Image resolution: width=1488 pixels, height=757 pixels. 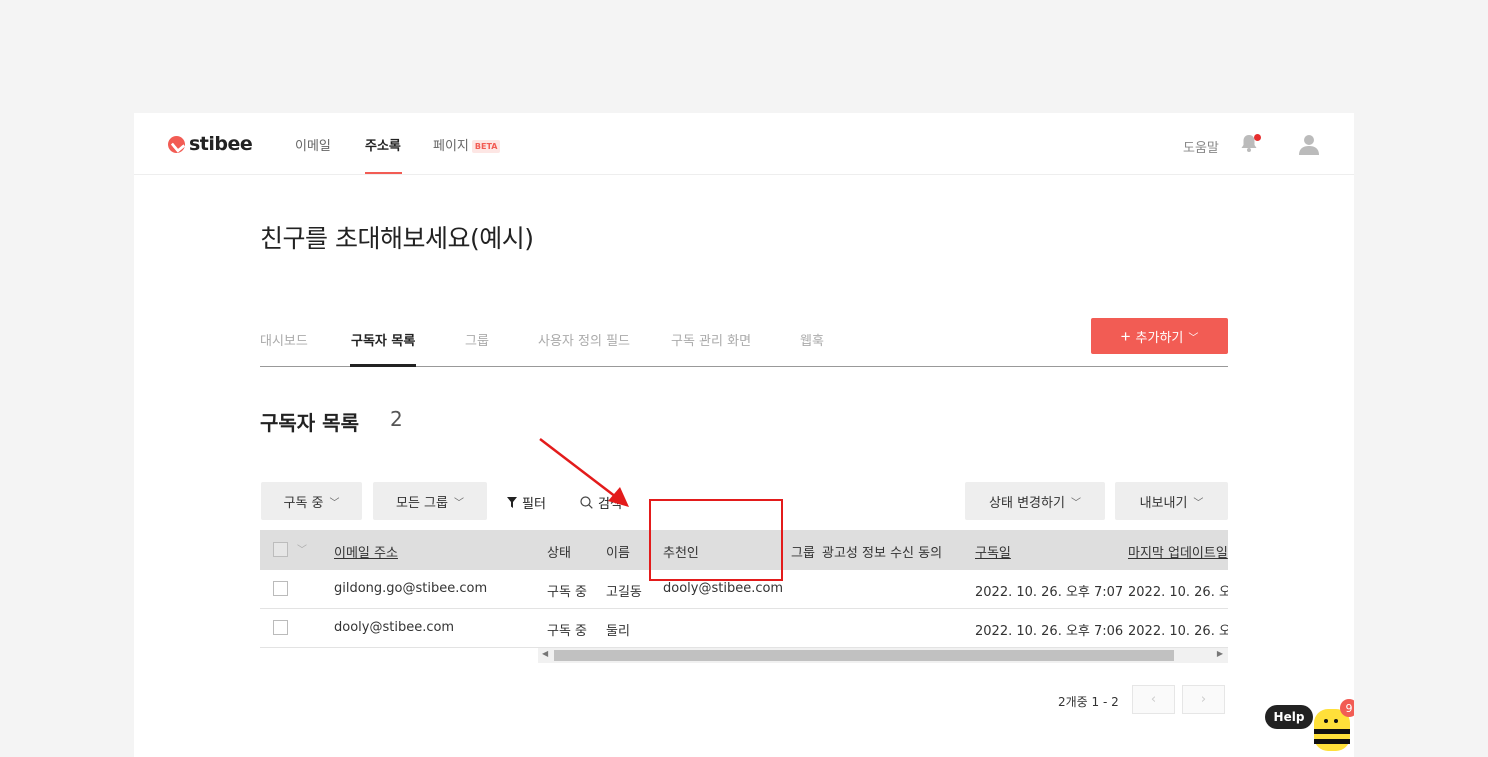 I want to click on next-page-button: ›, so click(x=1203, y=699).